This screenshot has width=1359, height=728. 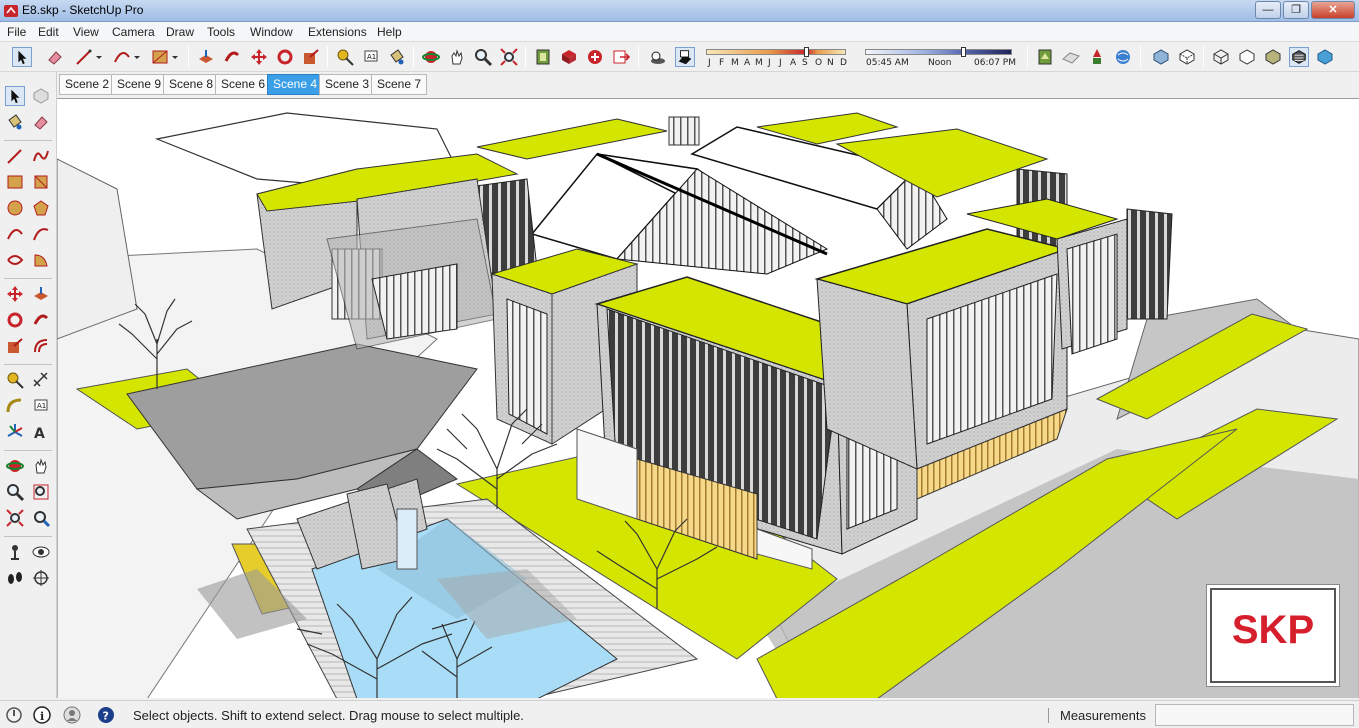 I want to click on close-button: ✕, so click(x=1333, y=10).